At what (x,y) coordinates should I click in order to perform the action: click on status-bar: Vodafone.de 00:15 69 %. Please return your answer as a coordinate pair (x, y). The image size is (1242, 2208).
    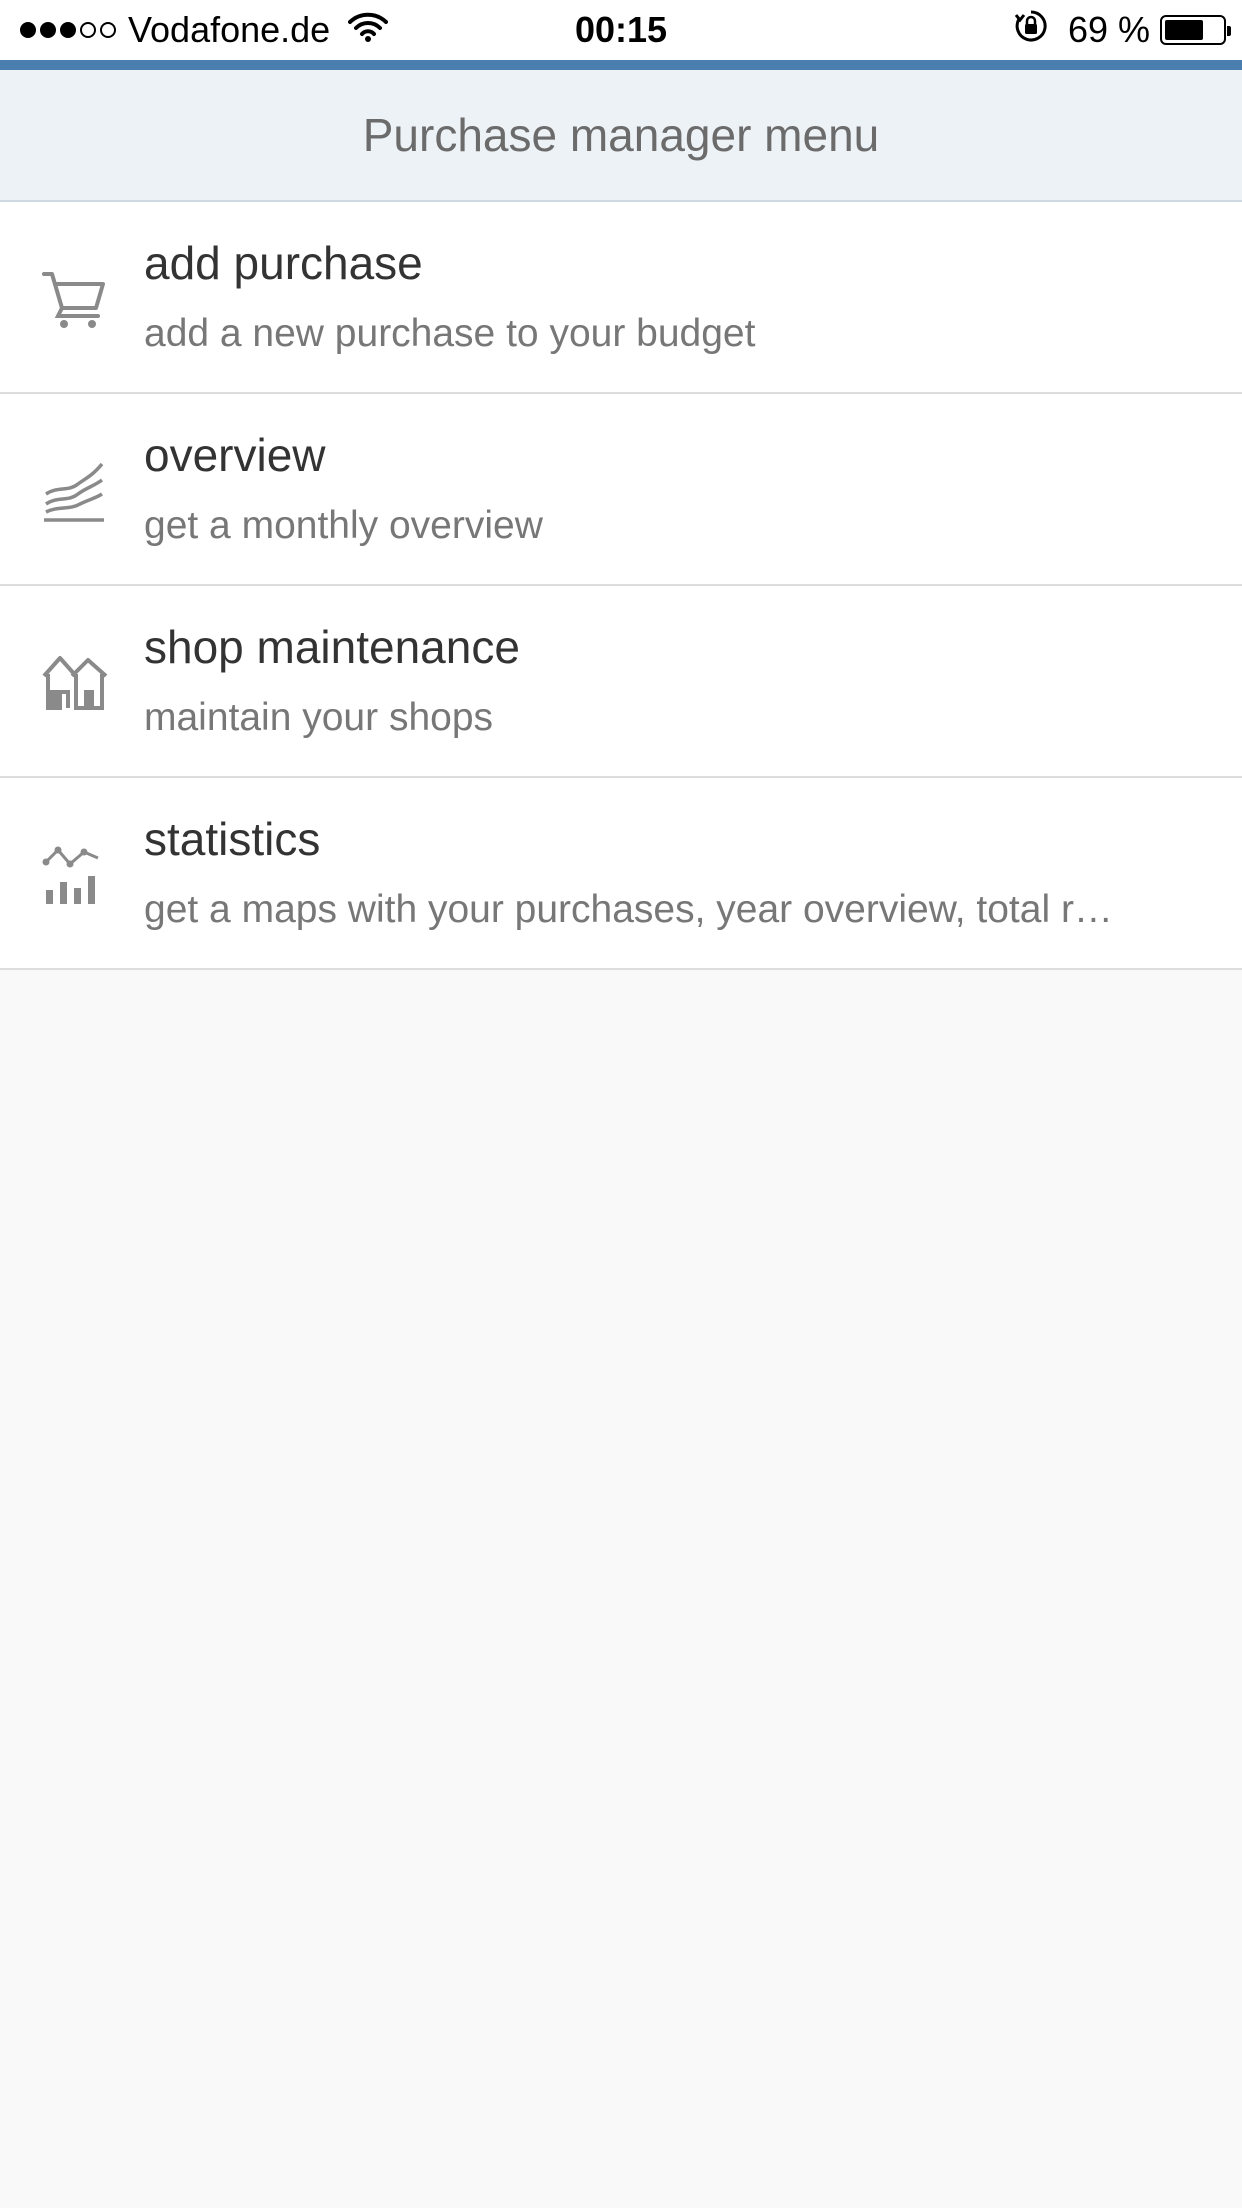
    Looking at the image, I should click on (621, 30).